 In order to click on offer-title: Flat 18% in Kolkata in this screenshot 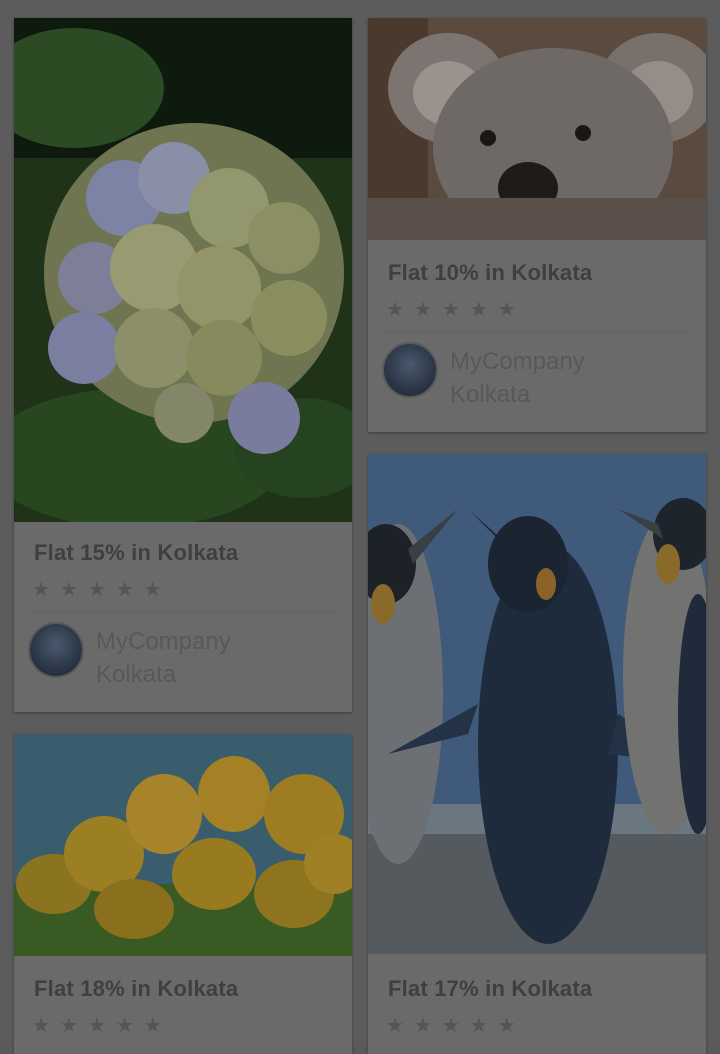, I will do `click(136, 988)`.